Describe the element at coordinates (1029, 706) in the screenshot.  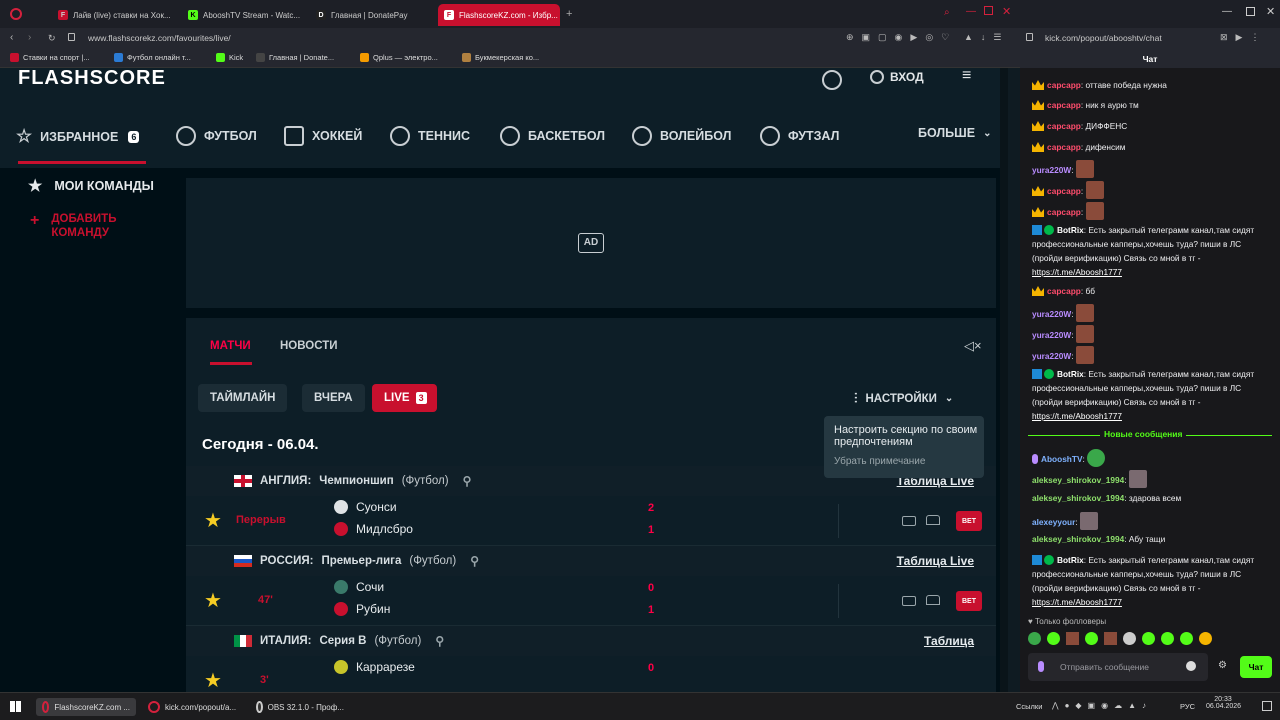
I see `taskbar-links: Ссылки` at that location.